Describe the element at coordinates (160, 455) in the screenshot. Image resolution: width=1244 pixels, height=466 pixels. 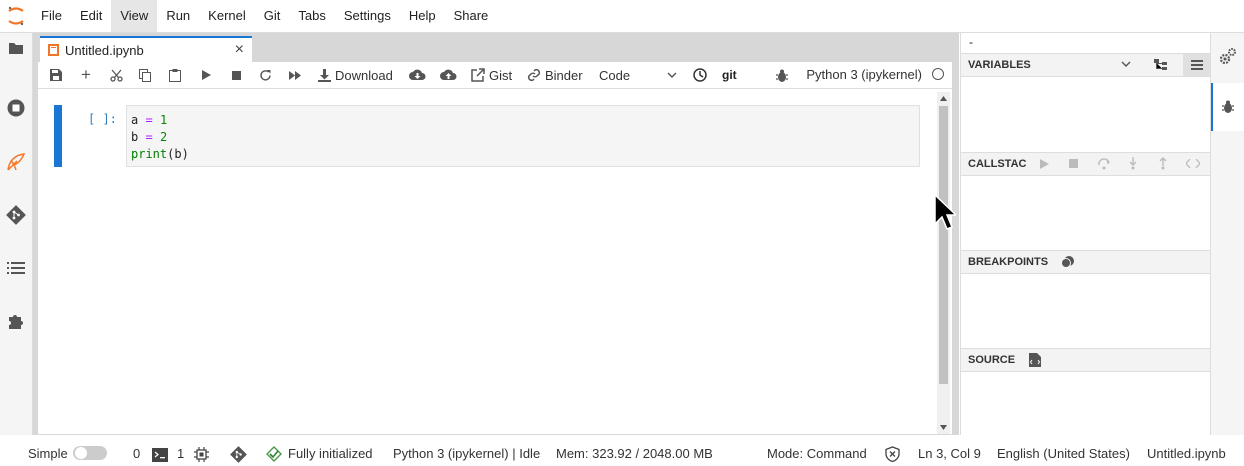
I see `terminal-icon` at that location.